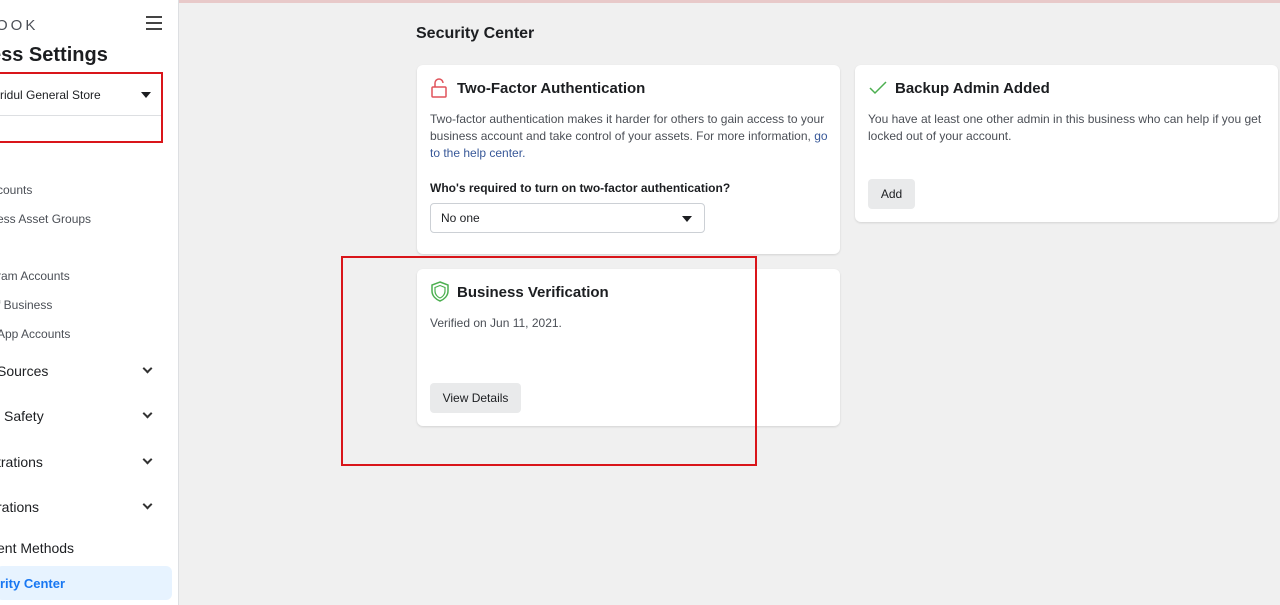 This screenshot has width=1280, height=605. What do you see at coordinates (972, 88) in the screenshot?
I see `backup-admin-title: Backup Admin Added` at bounding box center [972, 88].